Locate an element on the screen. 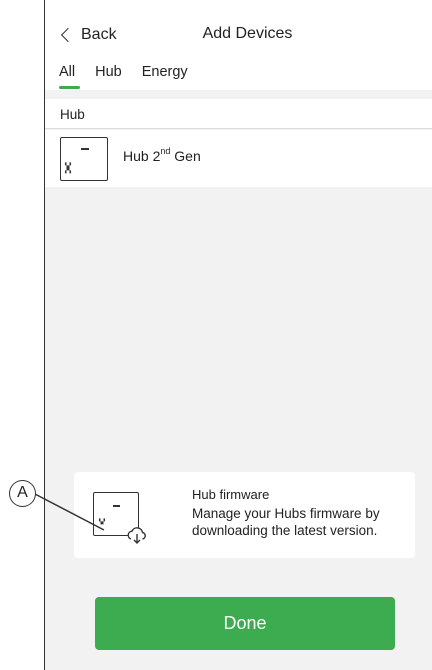 The height and width of the screenshot is (670, 432). section-title: Hub is located at coordinates (72, 114).